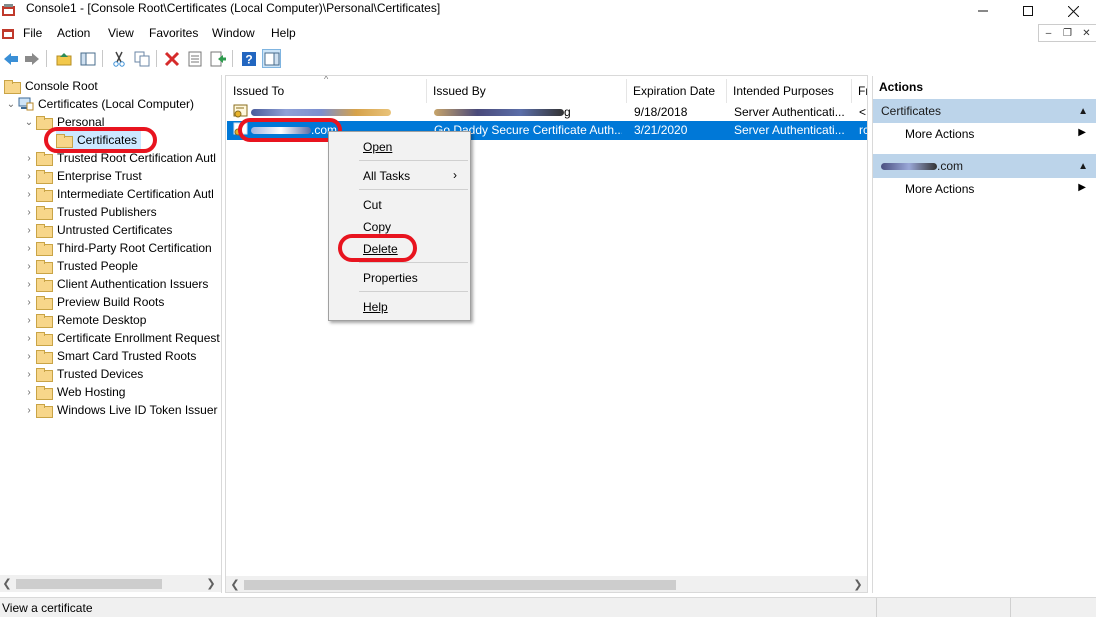 This screenshot has height=617, width=1096. I want to click on up-folder-icon, so click(63, 58).